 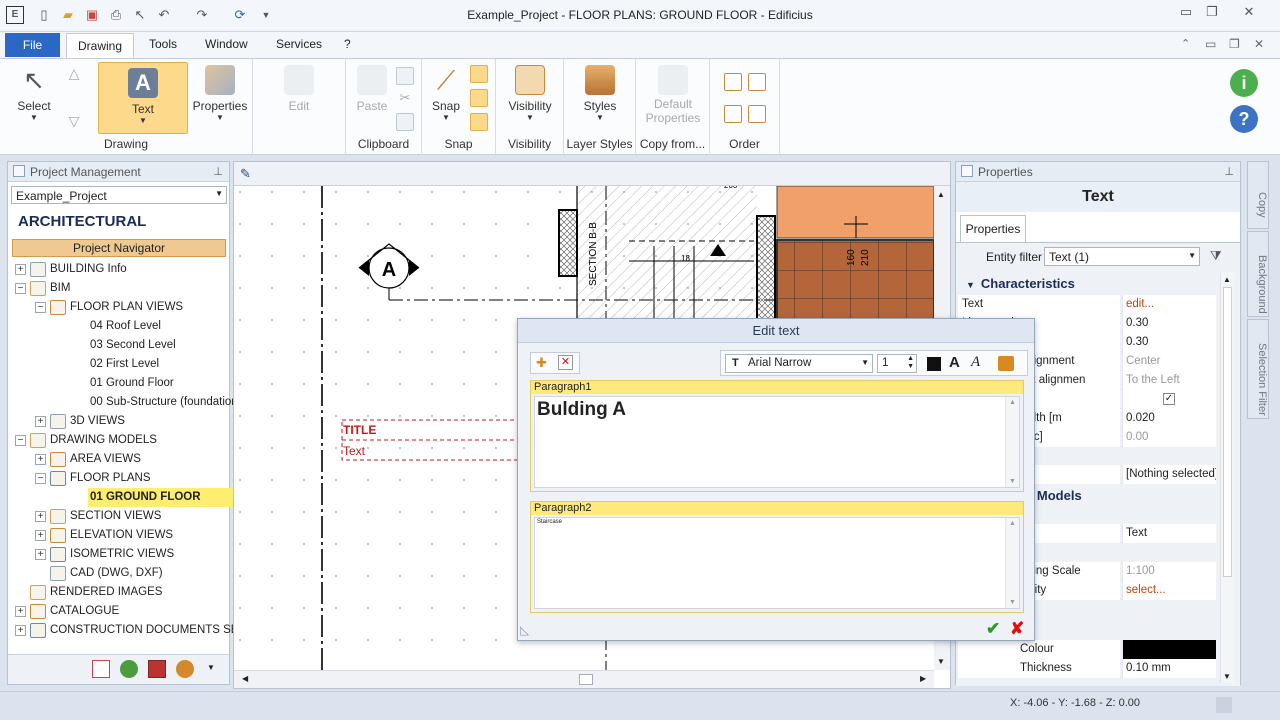 I want to click on drawing-body-text: Text, so click(x=354, y=451).